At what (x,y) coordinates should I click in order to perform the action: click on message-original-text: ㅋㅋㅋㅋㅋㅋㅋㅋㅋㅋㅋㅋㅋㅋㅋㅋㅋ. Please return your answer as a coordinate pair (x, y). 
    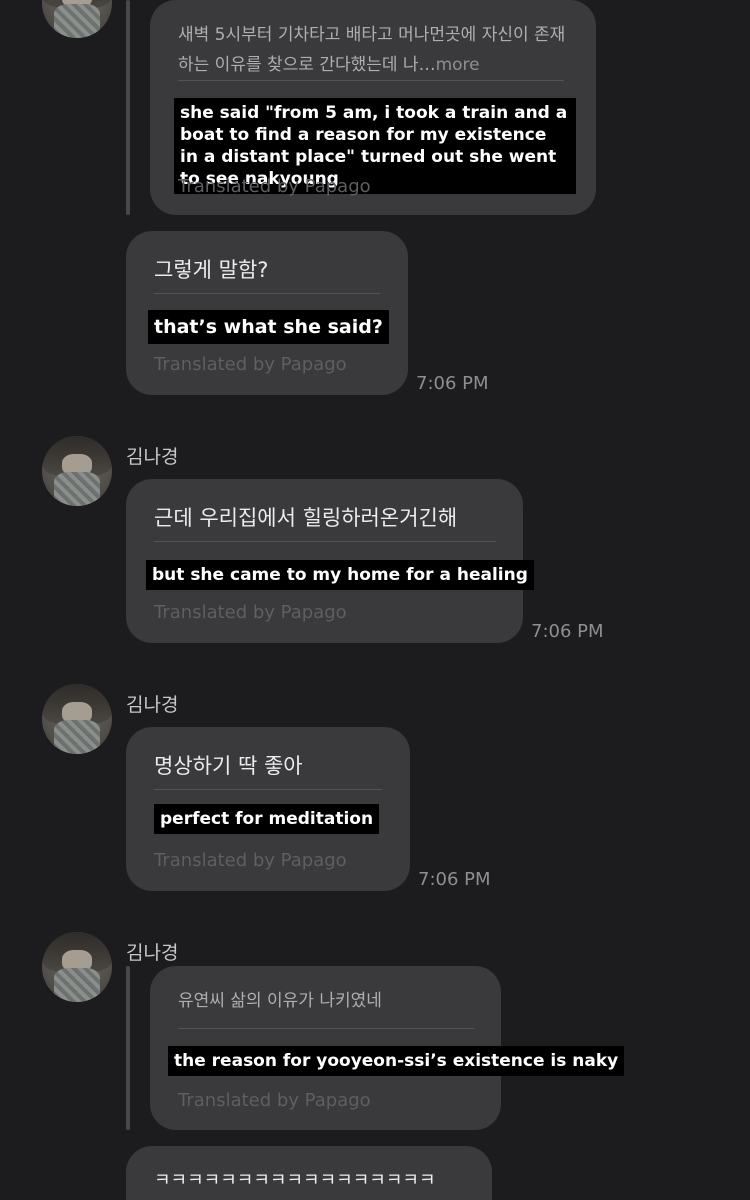
    Looking at the image, I should click on (295, 1180).